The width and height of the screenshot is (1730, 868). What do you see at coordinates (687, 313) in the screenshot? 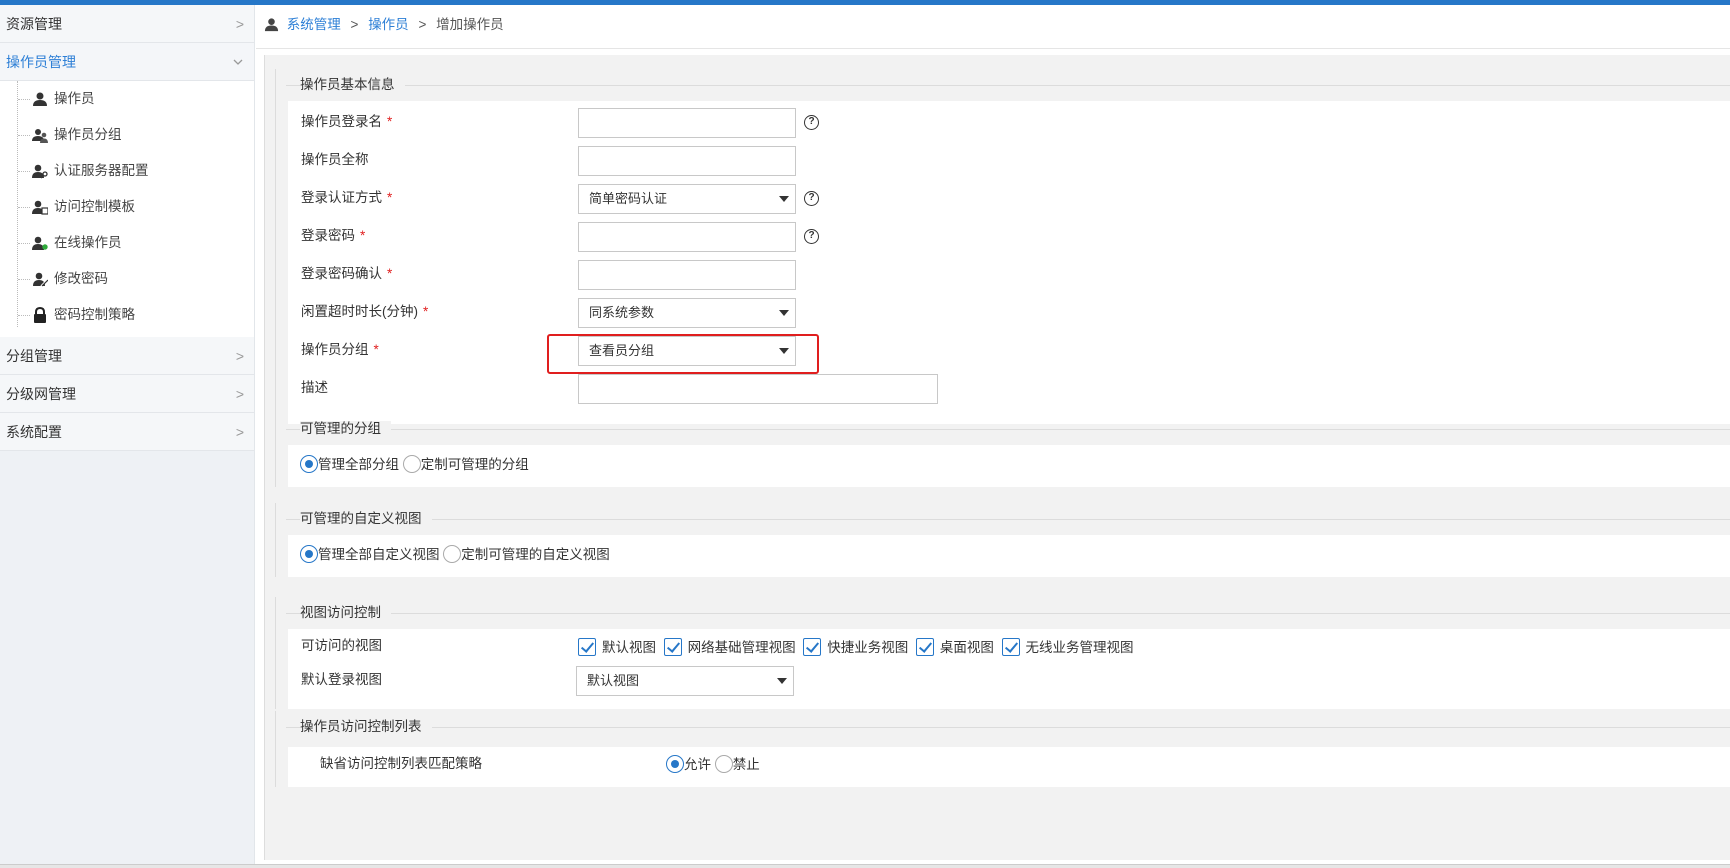
I see `idle-timeout-select: 同系统参数` at bounding box center [687, 313].